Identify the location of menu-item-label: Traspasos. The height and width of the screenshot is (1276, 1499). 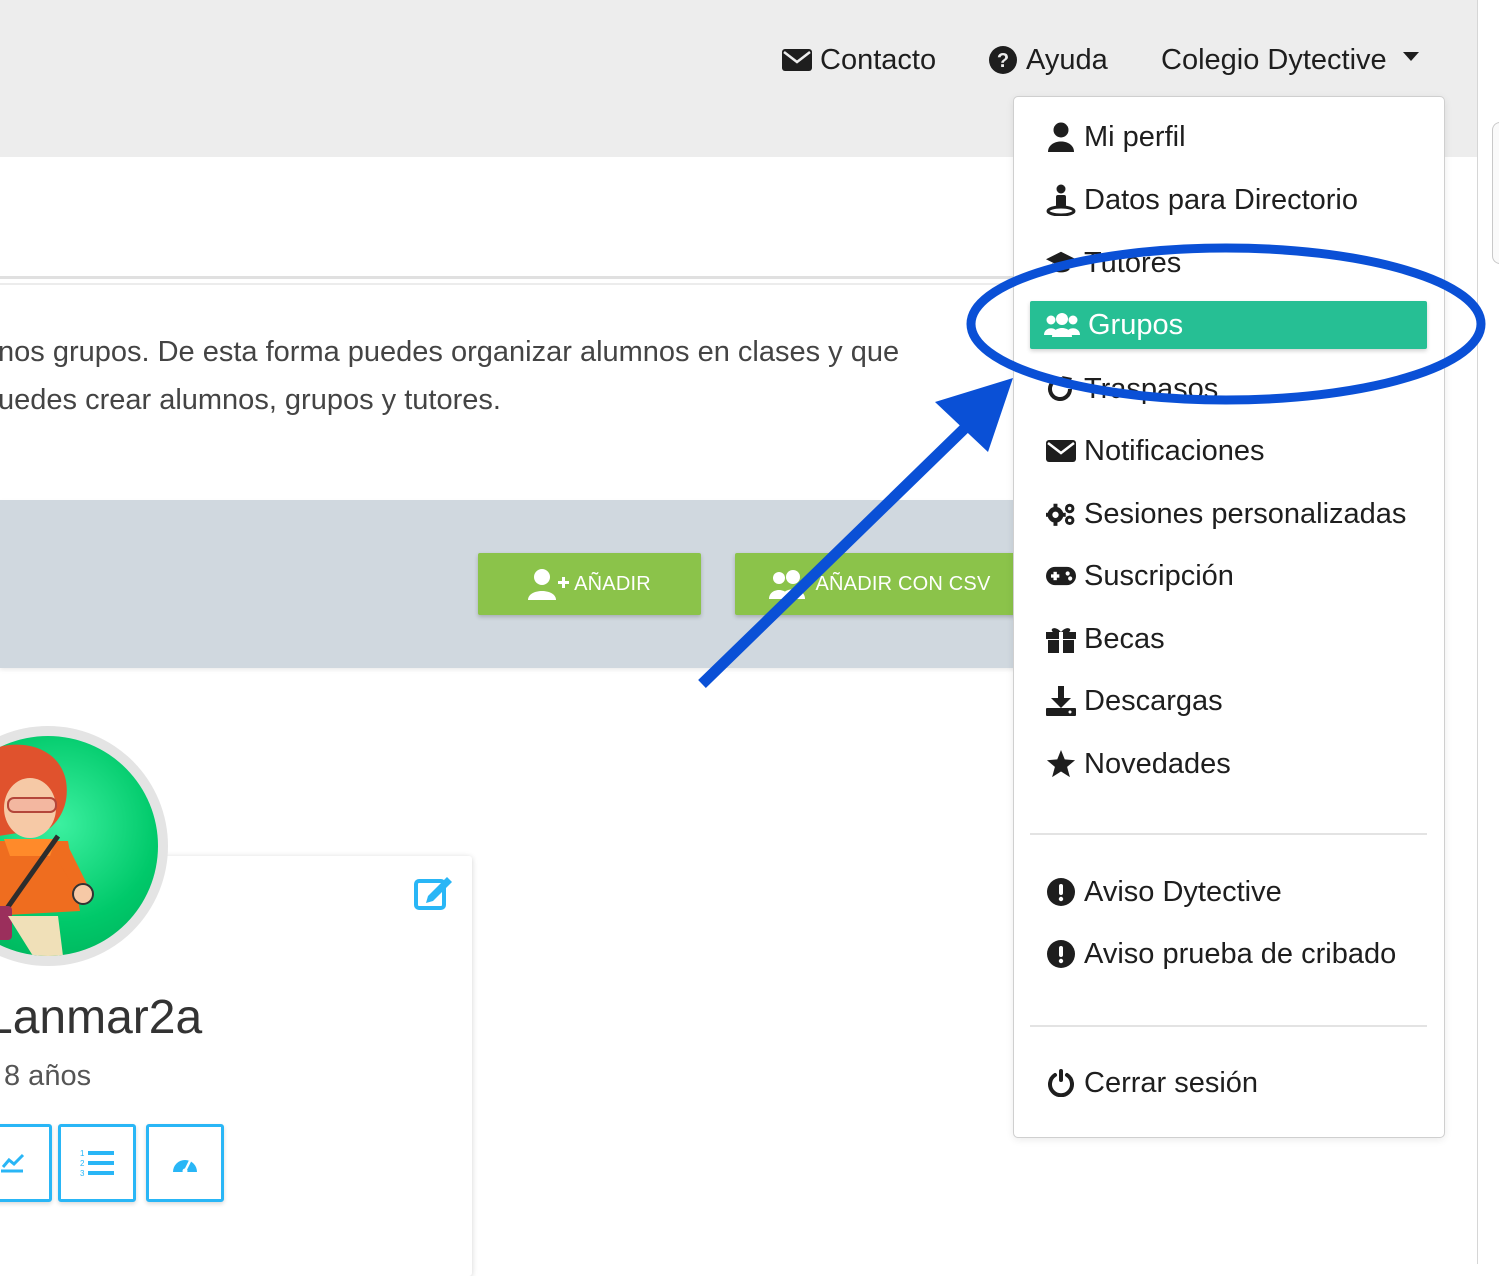
(1151, 388).